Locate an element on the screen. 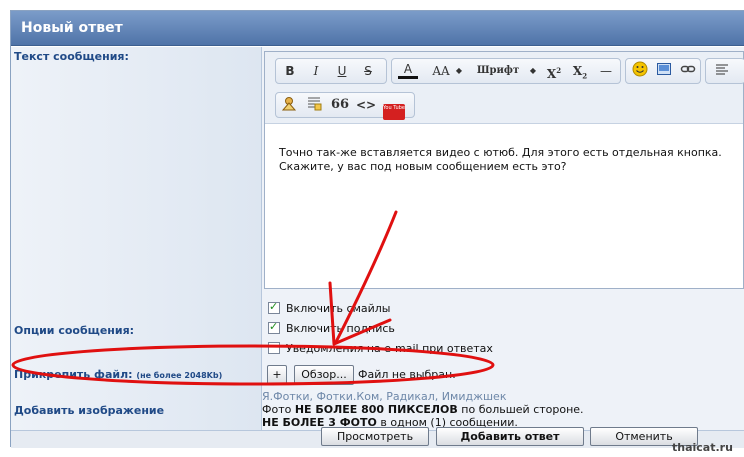 The width and height of the screenshot is (744, 457). subscript-button: X2 is located at coordinates (580, 71).